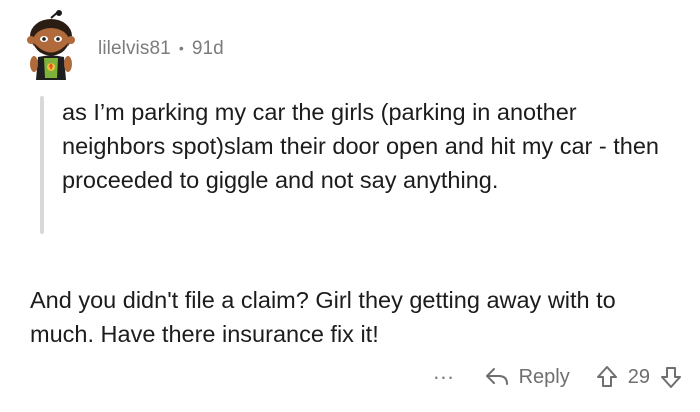 The width and height of the screenshot is (700, 412). I want to click on reply-arrow-icon, so click(496, 376).